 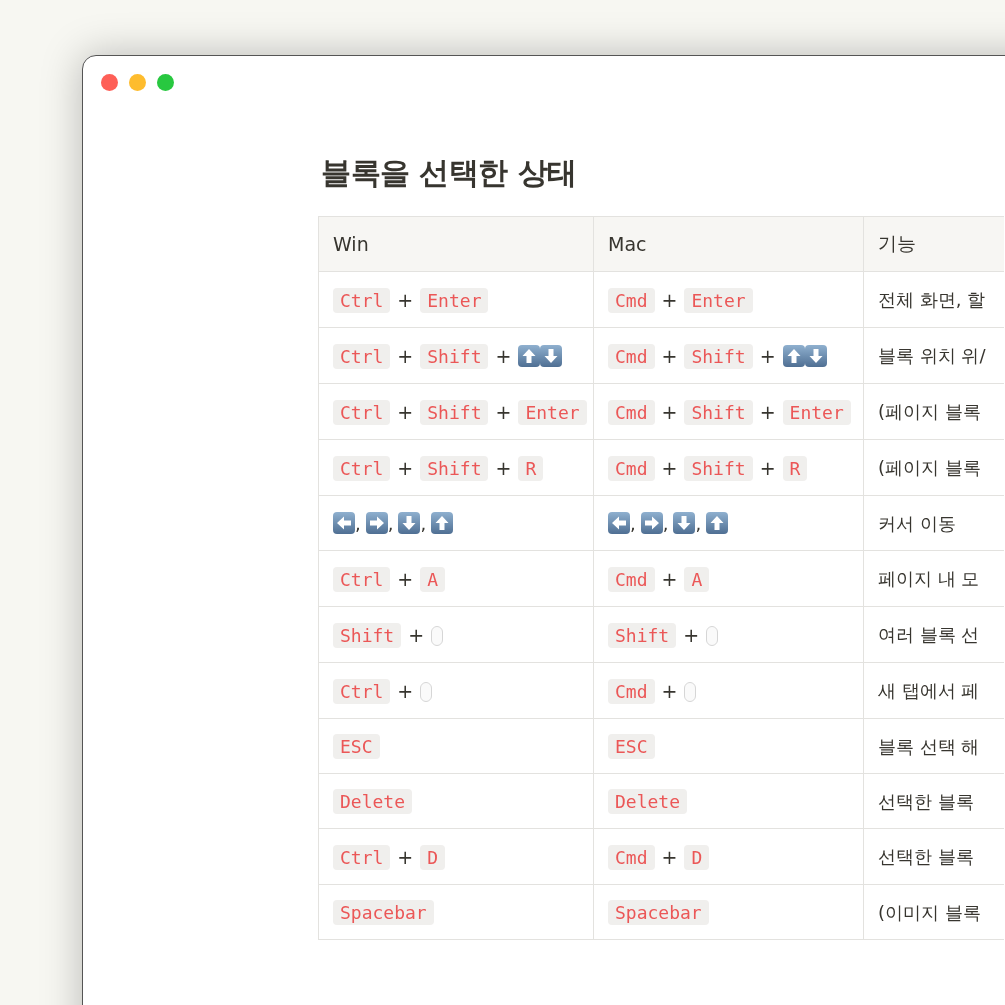 I want to click on column-header: Win, so click(x=456, y=244).